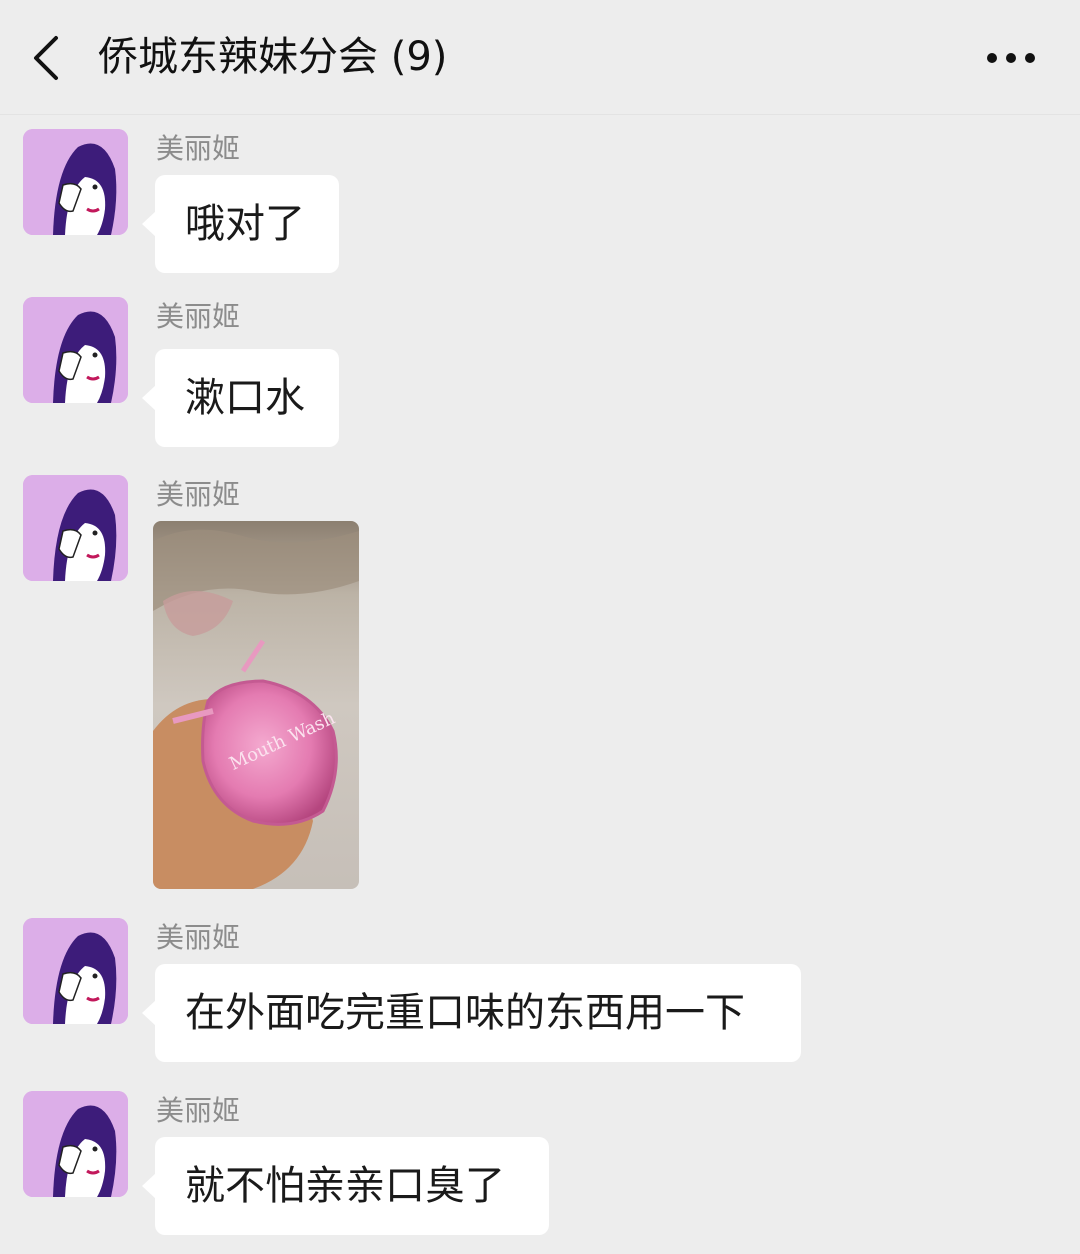 The image size is (1080, 1254). What do you see at coordinates (273, 57) in the screenshot?
I see `chat-title: 侨城东辣妹分会 (9)` at bounding box center [273, 57].